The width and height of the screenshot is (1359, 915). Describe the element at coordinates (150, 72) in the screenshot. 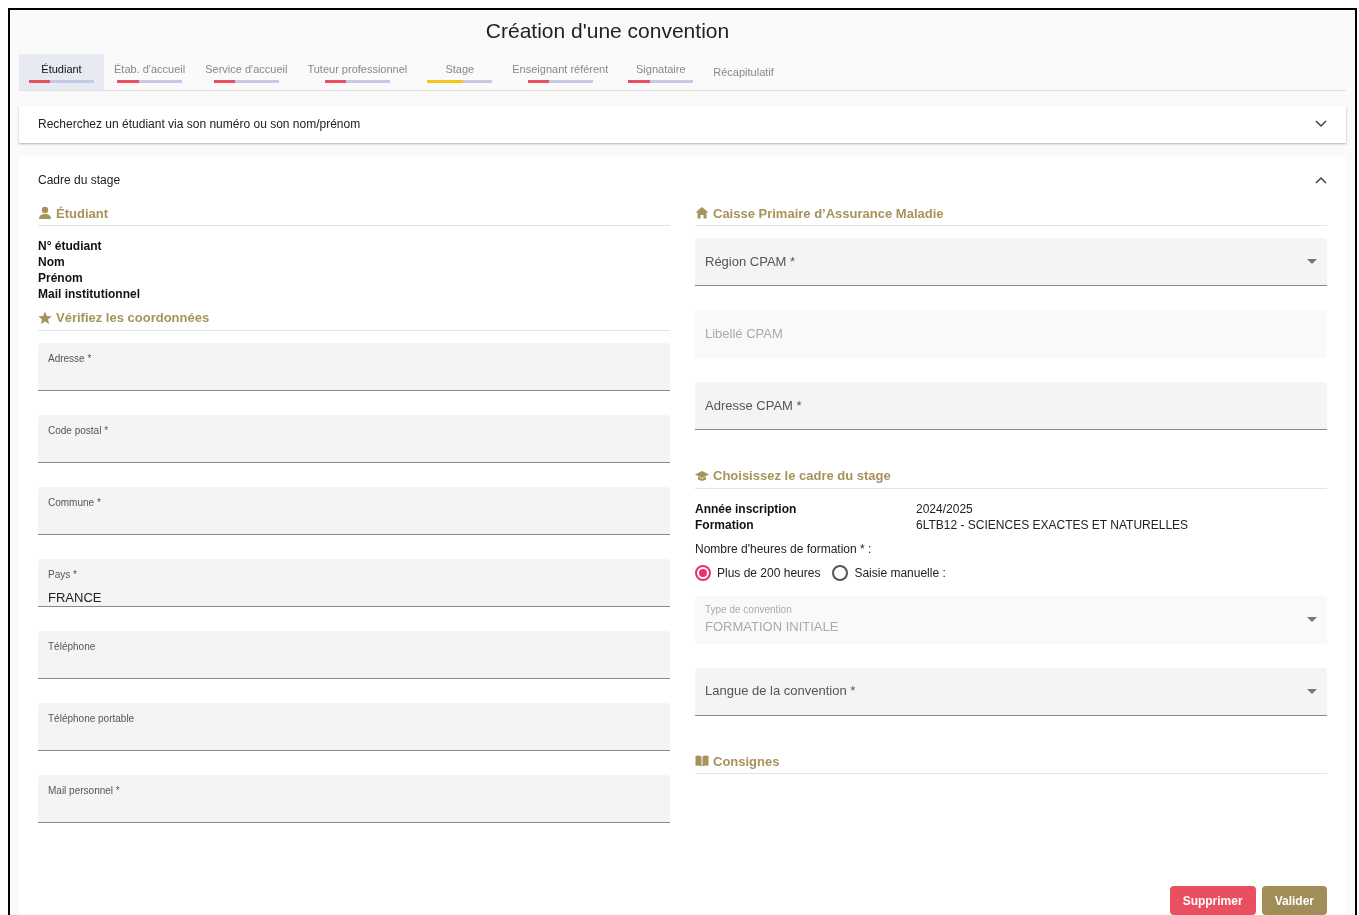

I see `step-tab: Étab. d'accueil` at that location.